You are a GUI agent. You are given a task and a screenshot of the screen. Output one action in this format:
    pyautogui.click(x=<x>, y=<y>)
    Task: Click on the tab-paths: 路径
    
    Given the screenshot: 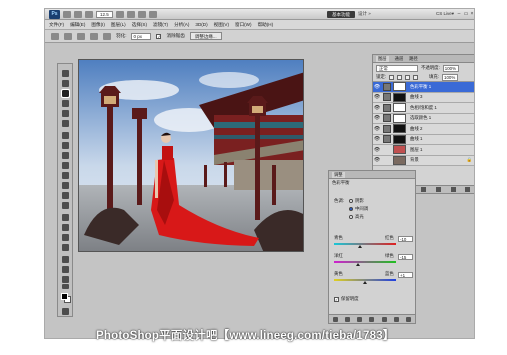 What is the action you would take?
    pyautogui.click(x=413, y=59)
    